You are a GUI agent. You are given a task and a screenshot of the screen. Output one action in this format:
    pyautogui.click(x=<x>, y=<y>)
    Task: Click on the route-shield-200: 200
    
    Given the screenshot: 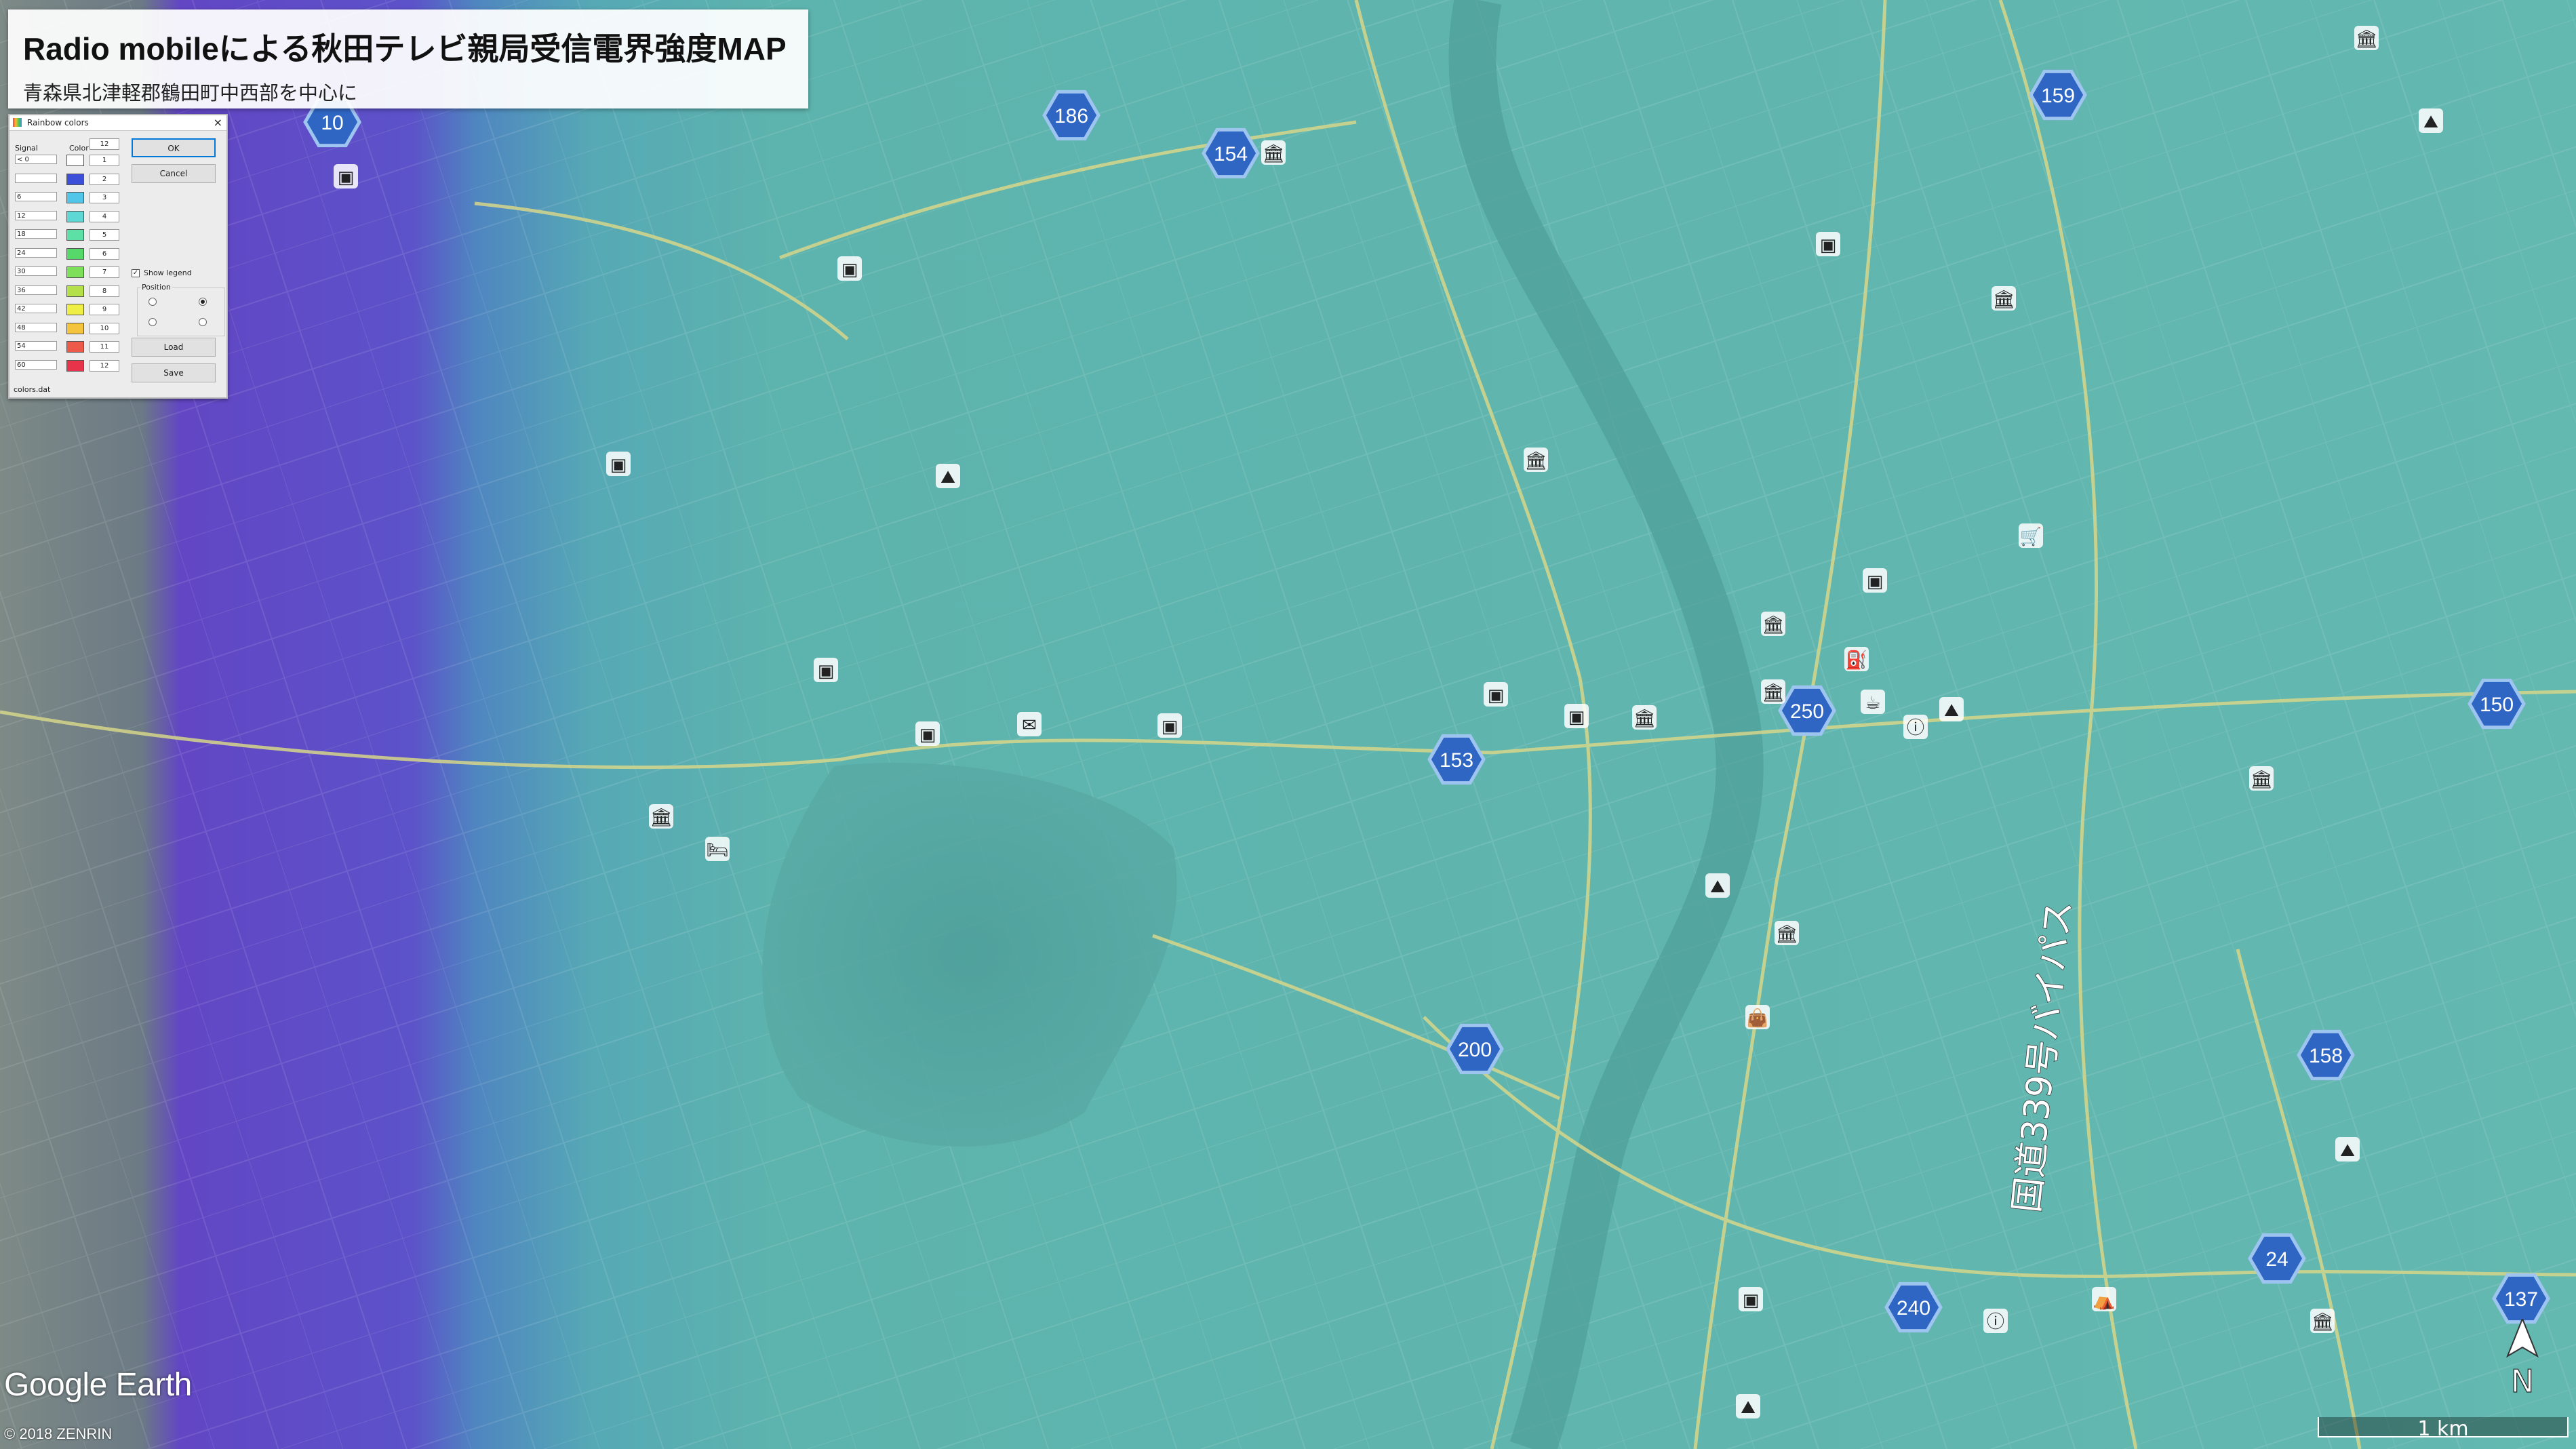 What is the action you would take?
    pyautogui.click(x=1475, y=1049)
    